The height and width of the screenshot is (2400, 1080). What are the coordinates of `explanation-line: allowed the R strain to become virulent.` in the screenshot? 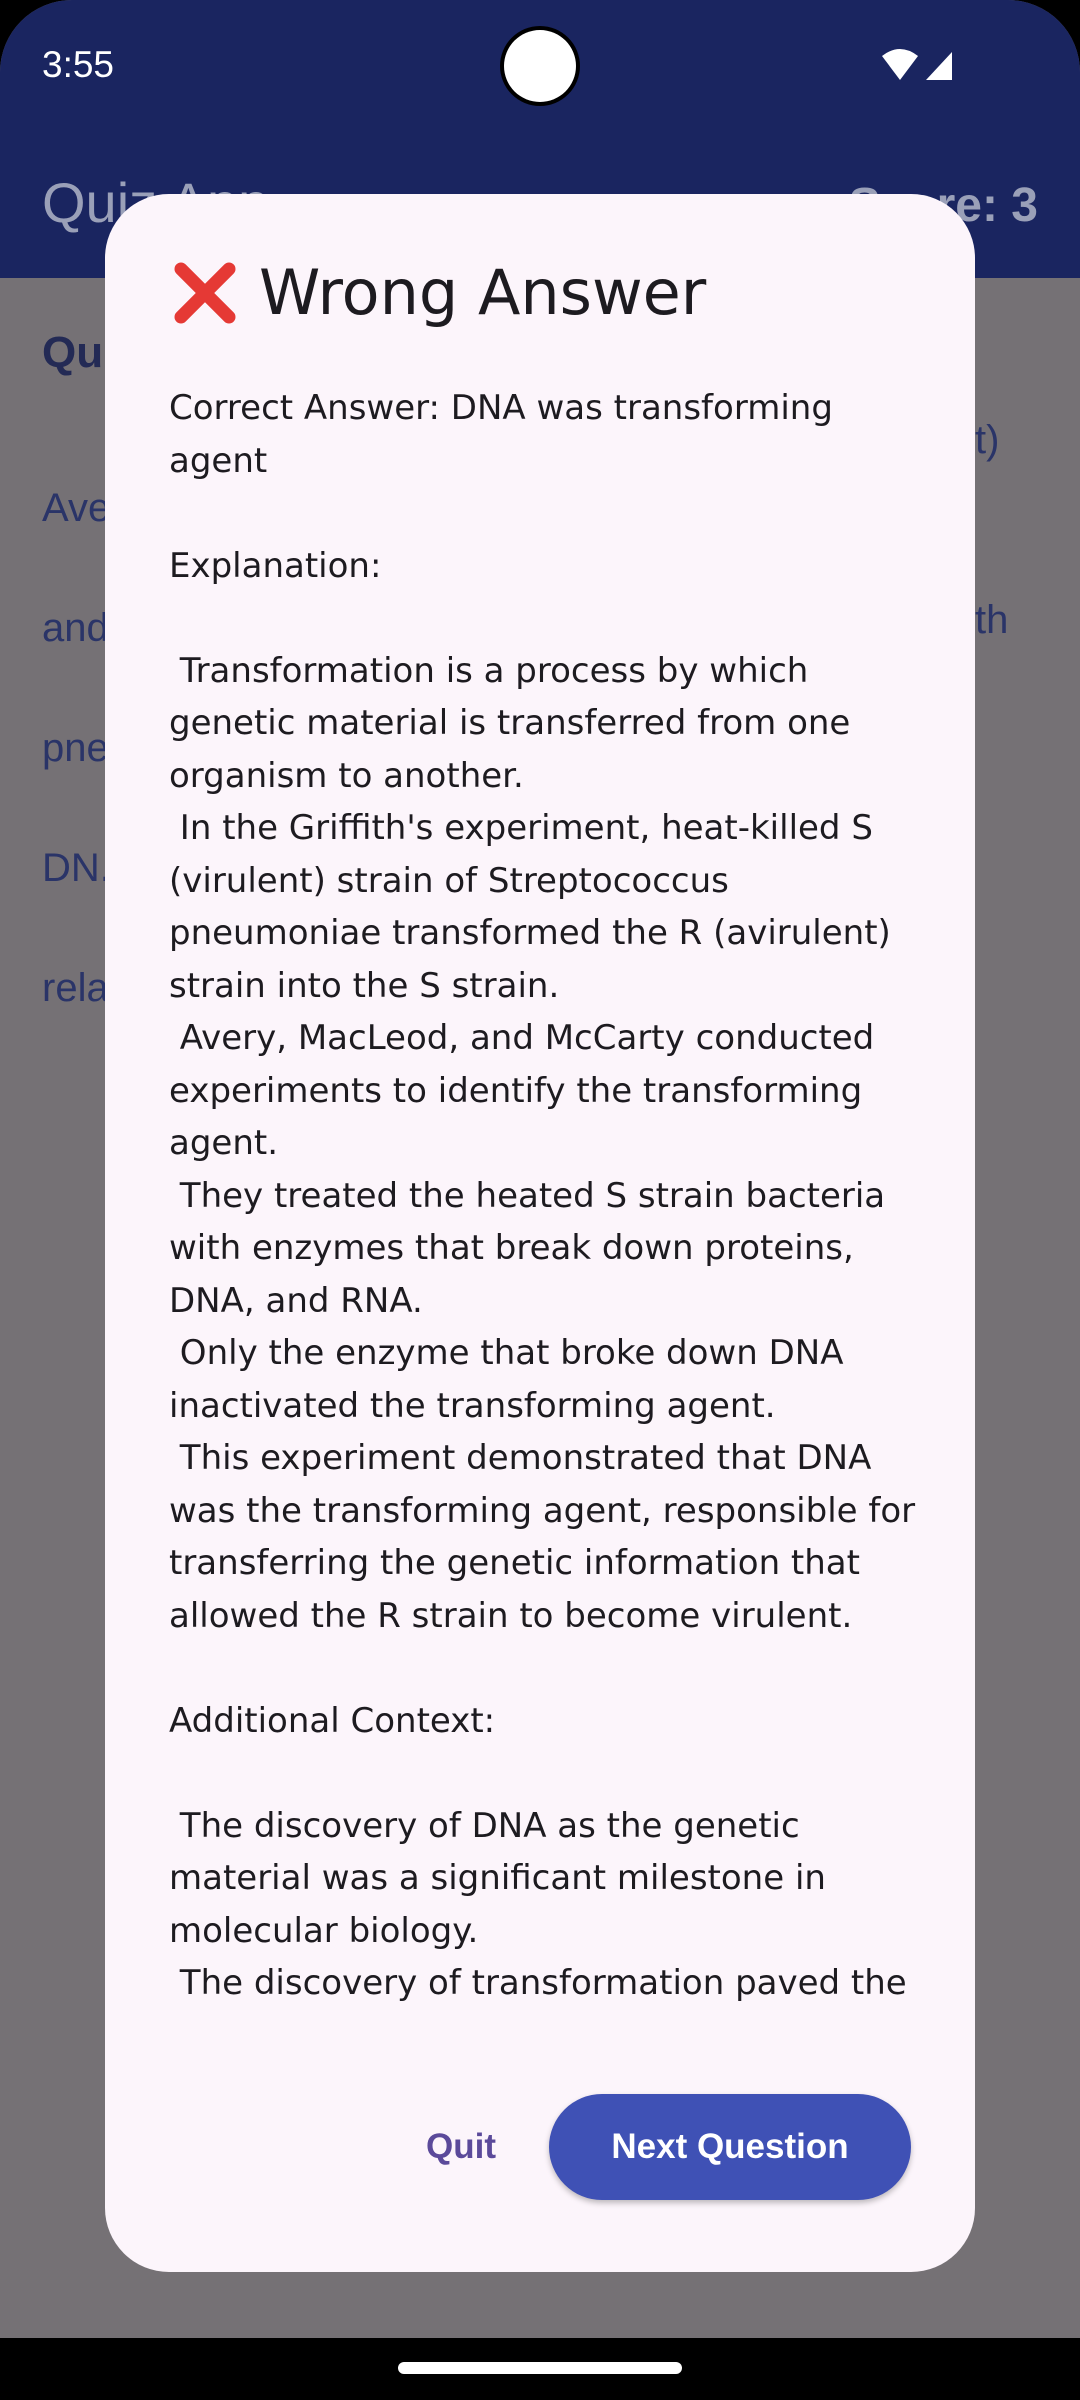 It's located at (511, 1615).